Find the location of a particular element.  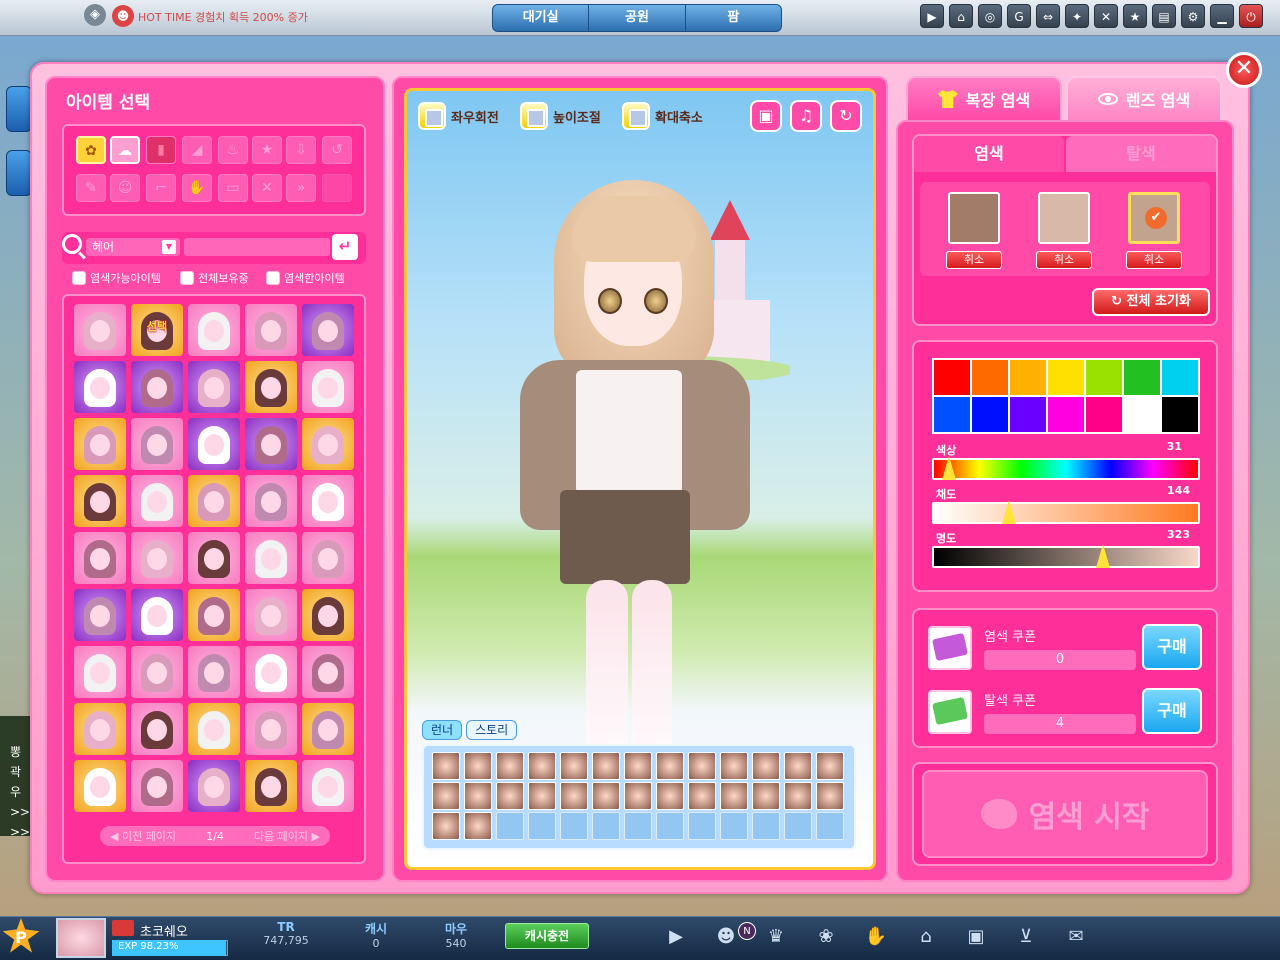

tab-lobby: 대기실 is located at coordinates (541, 18).